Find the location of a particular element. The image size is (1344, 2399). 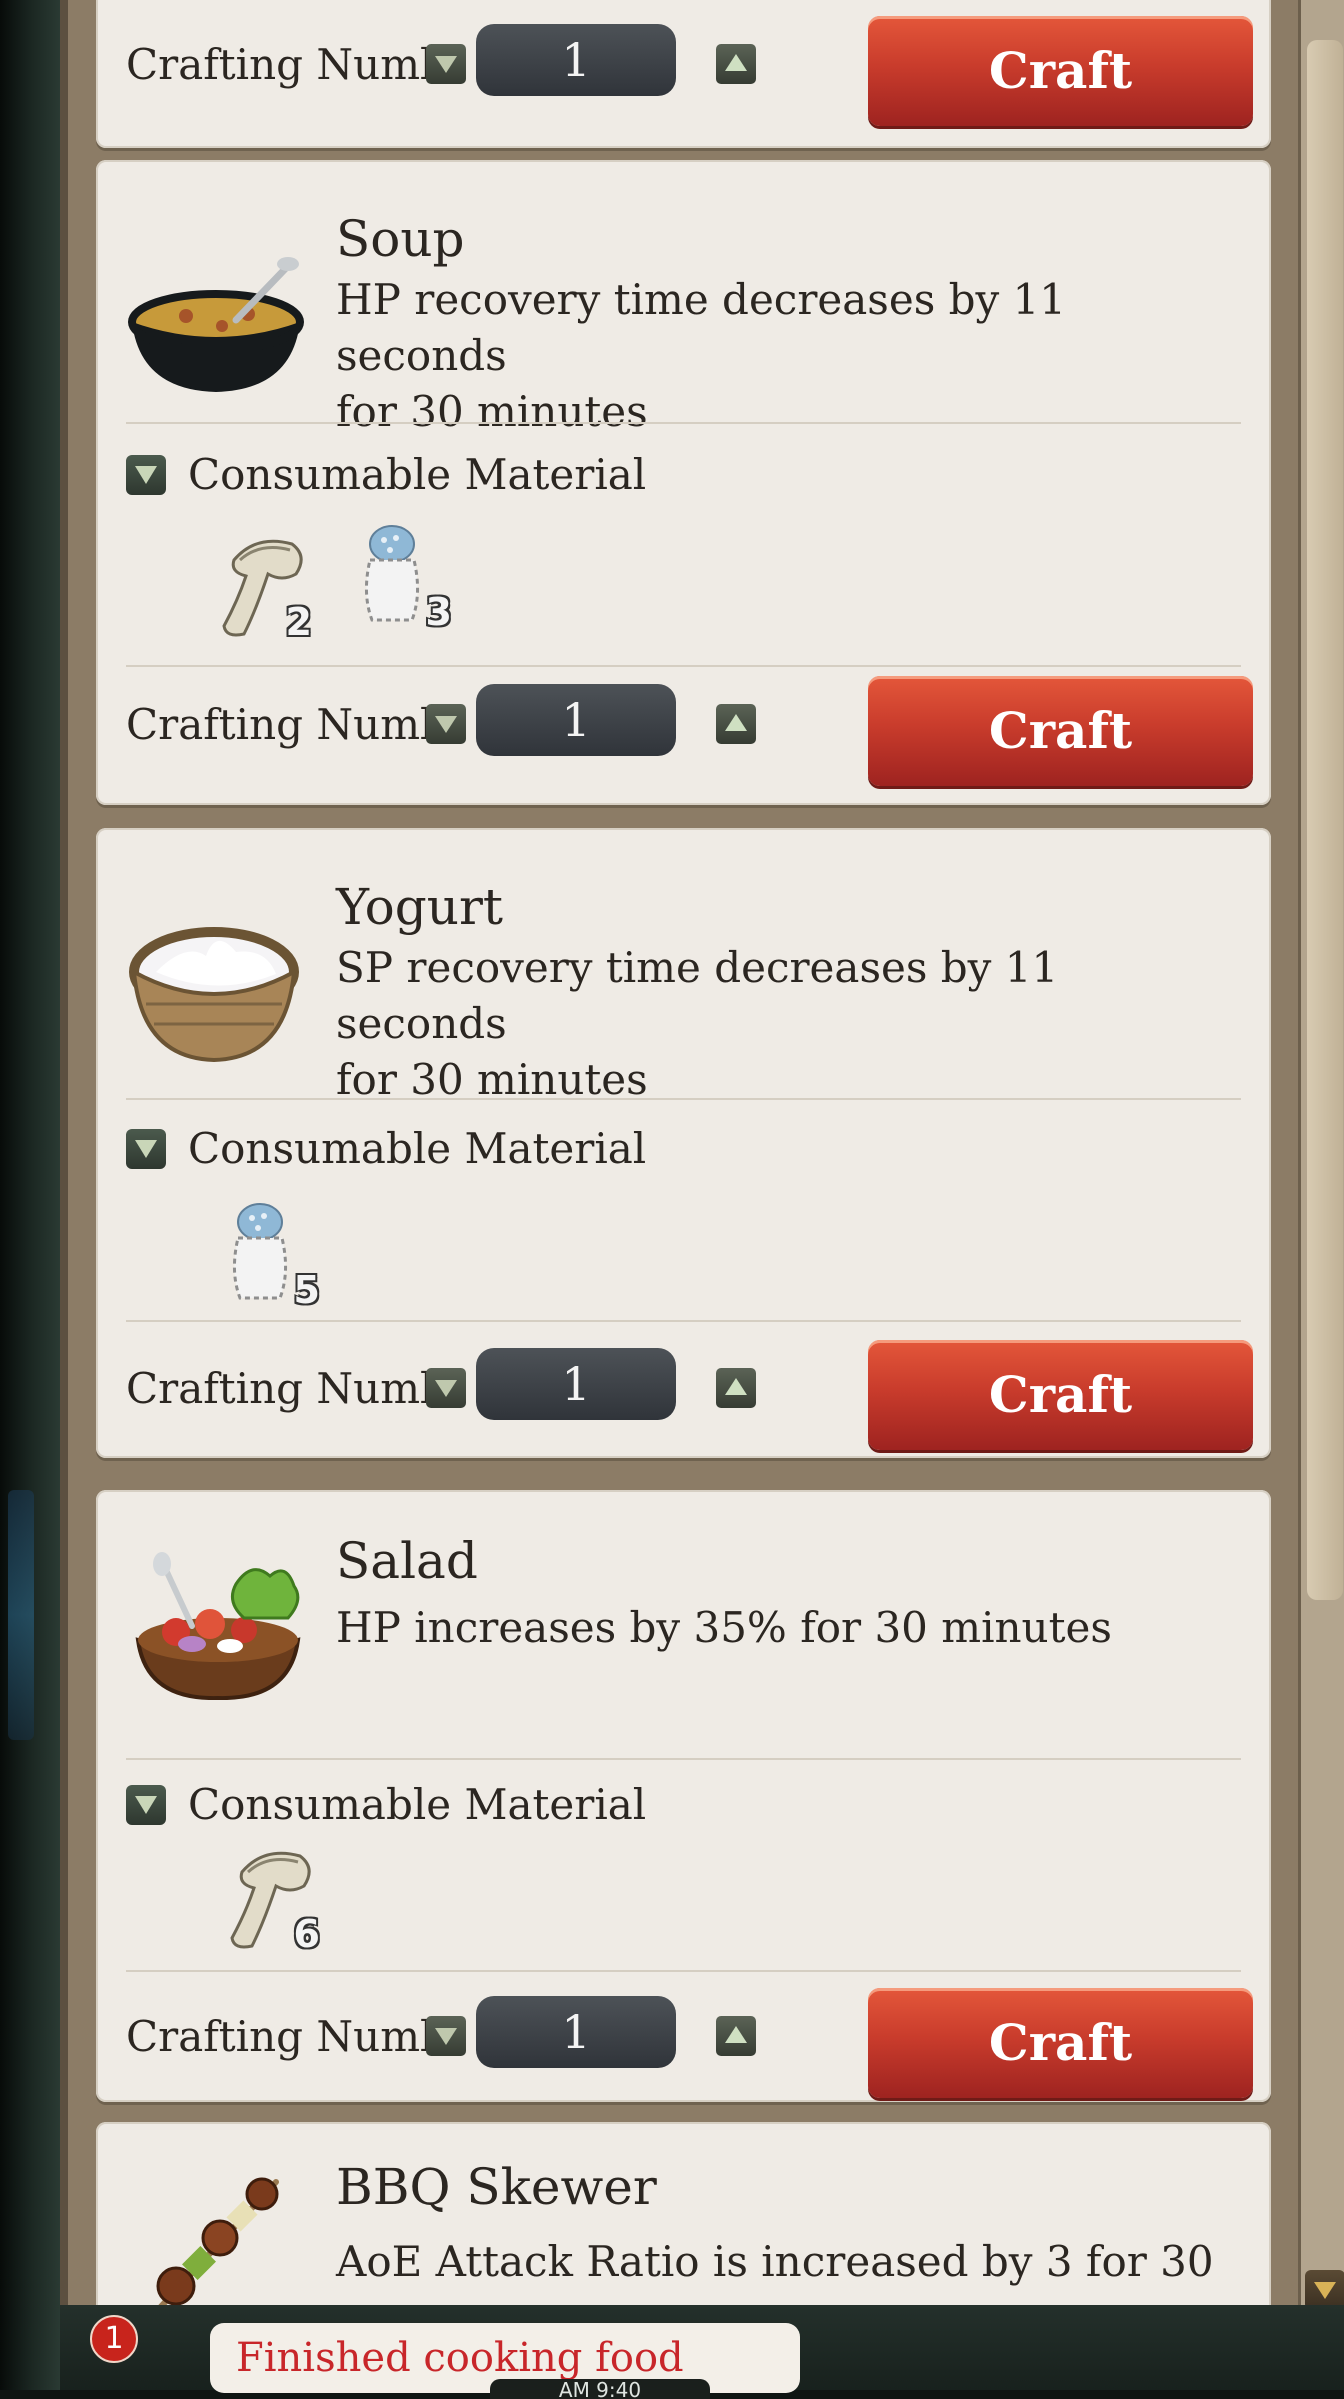

bottom-status-bar: 1 Finished cooking food AM 9:40 is located at coordinates (702, 2352).